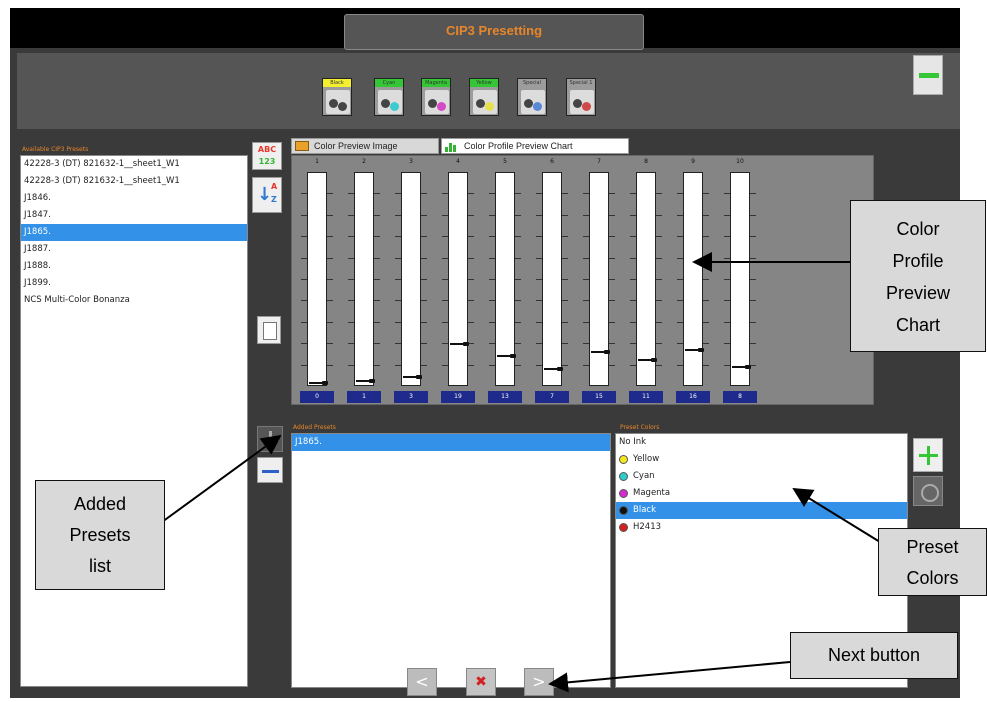 The width and height of the screenshot is (987, 702). I want to click on ink-tile: Special, so click(532, 97).